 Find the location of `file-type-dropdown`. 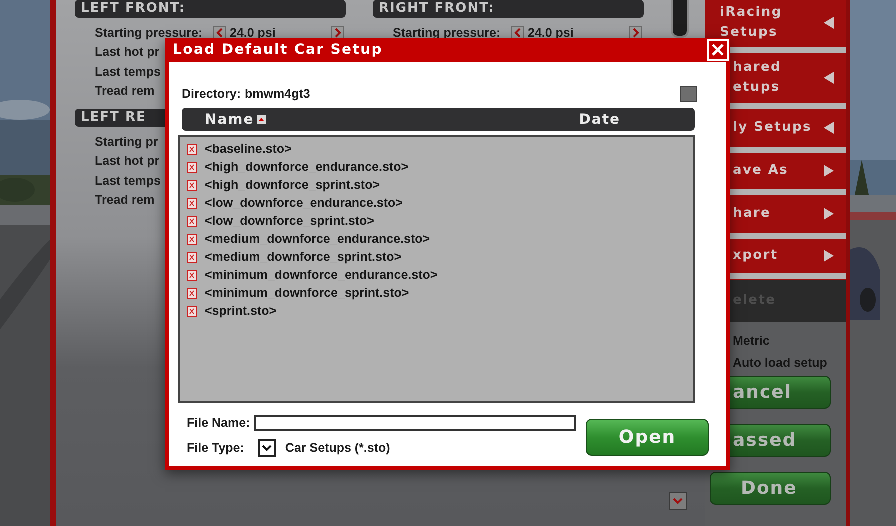

file-type-dropdown is located at coordinates (267, 448).